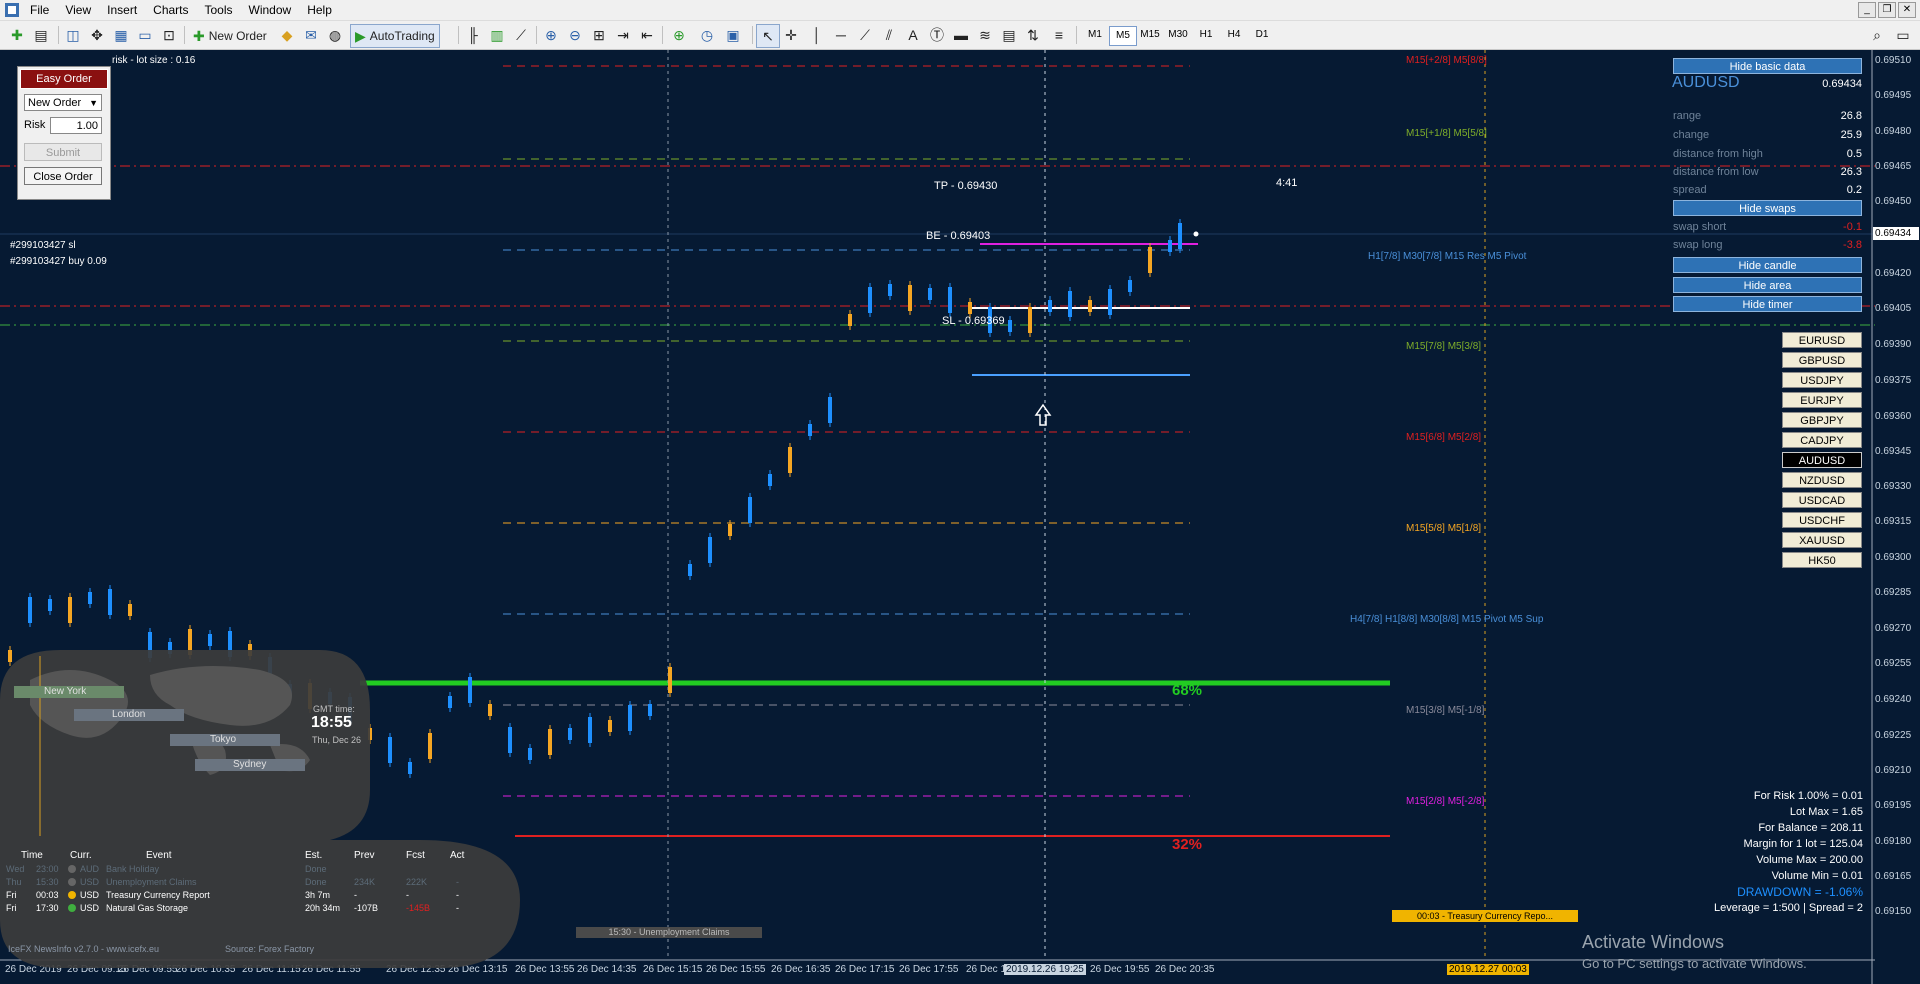 Image resolution: width=1920 pixels, height=984 pixels. Describe the element at coordinates (1150, 35) in the screenshot. I see `timeframe-m15: M15` at that location.